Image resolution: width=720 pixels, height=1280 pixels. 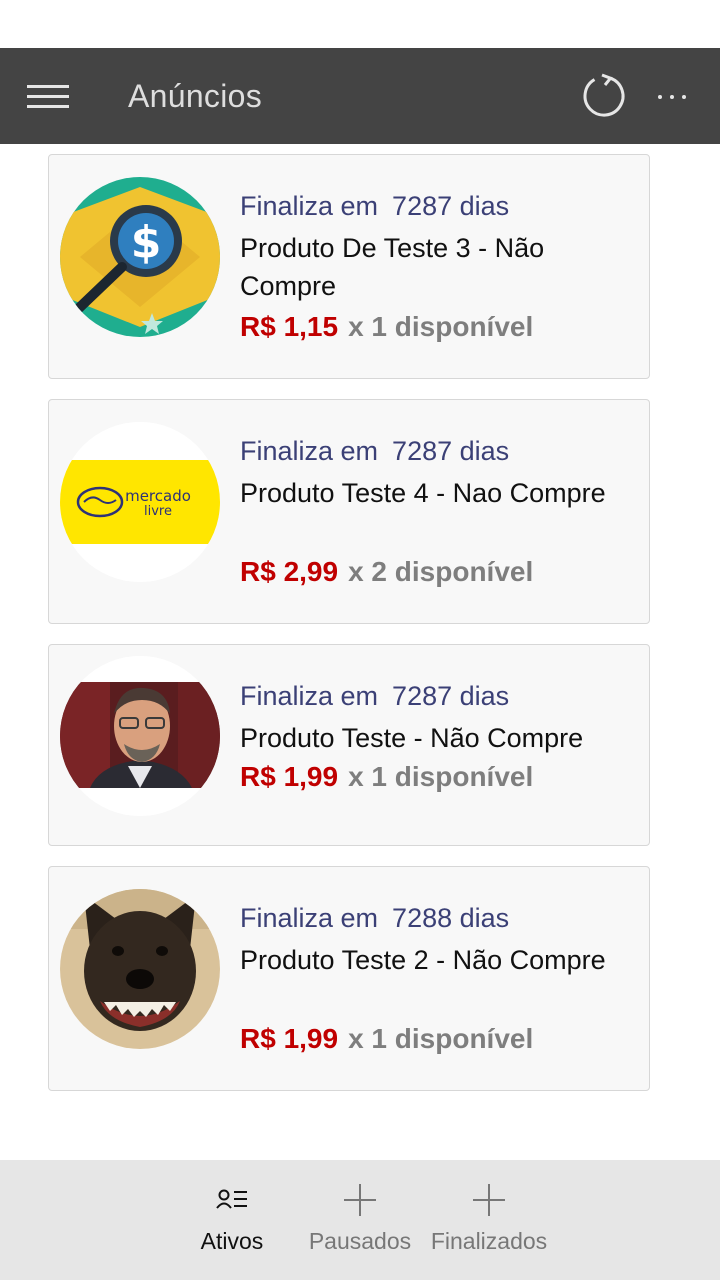 What do you see at coordinates (289, 571) in the screenshot?
I see `price: R$ 2,99` at bounding box center [289, 571].